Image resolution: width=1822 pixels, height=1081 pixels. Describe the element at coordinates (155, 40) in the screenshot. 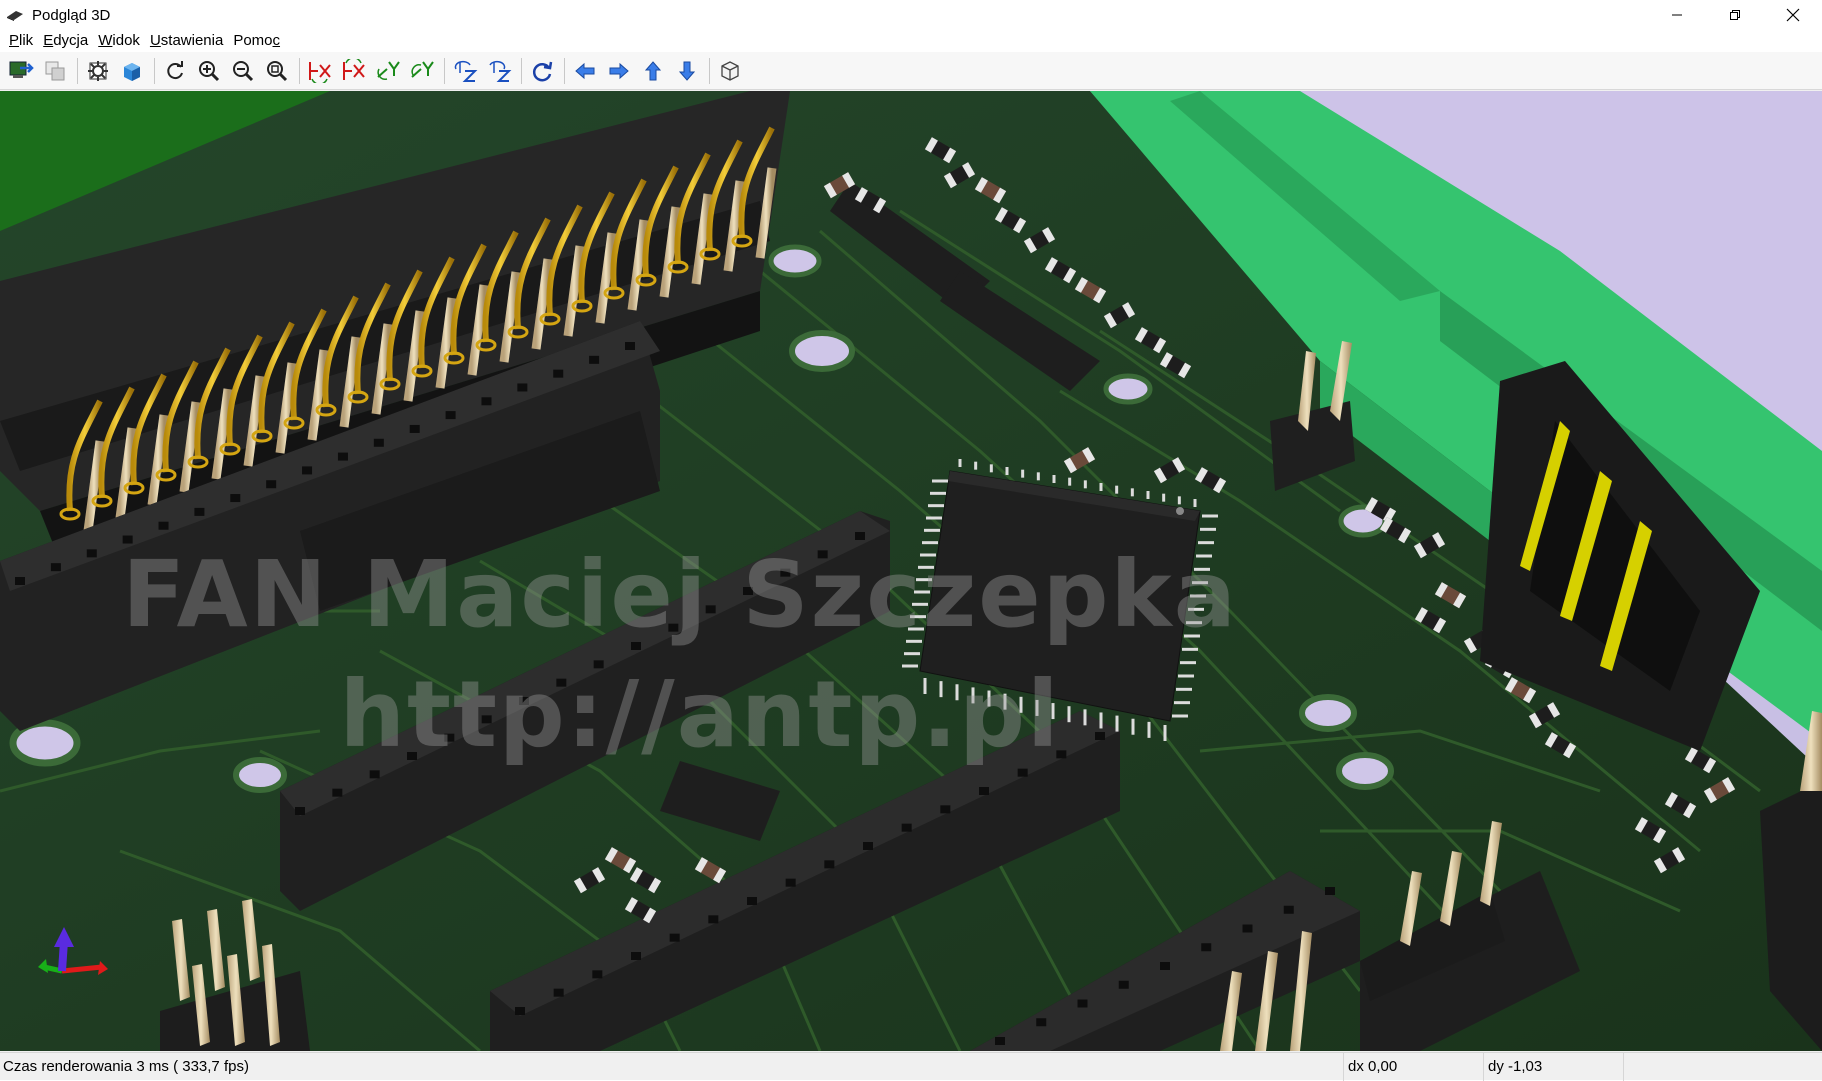

I see `menu-accel: U` at that location.